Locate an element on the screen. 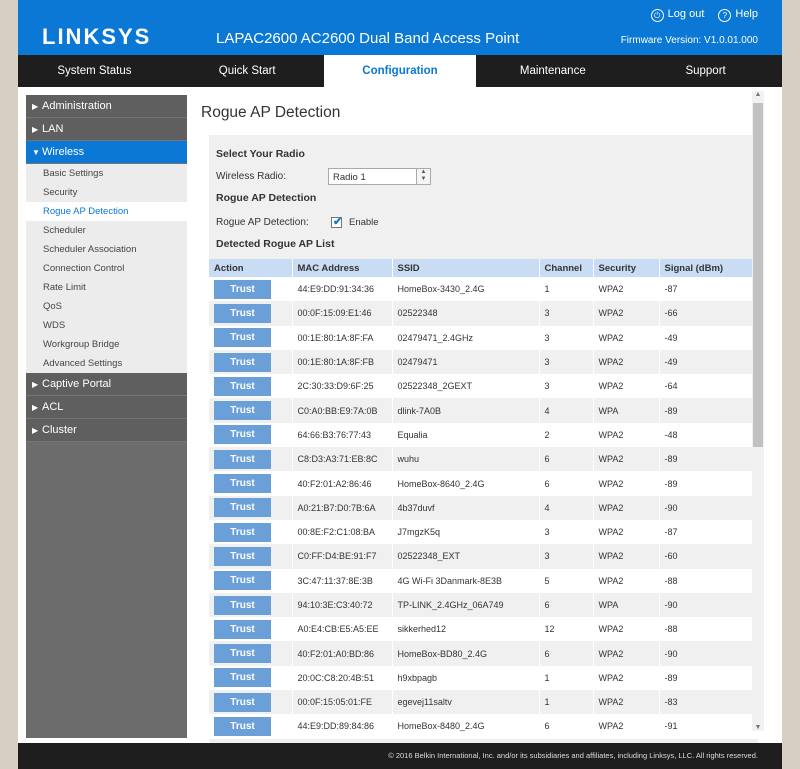 This screenshot has height=769, width=800. sidebar-item-captive-portal: ▶ Captive Portal is located at coordinates (106, 384).